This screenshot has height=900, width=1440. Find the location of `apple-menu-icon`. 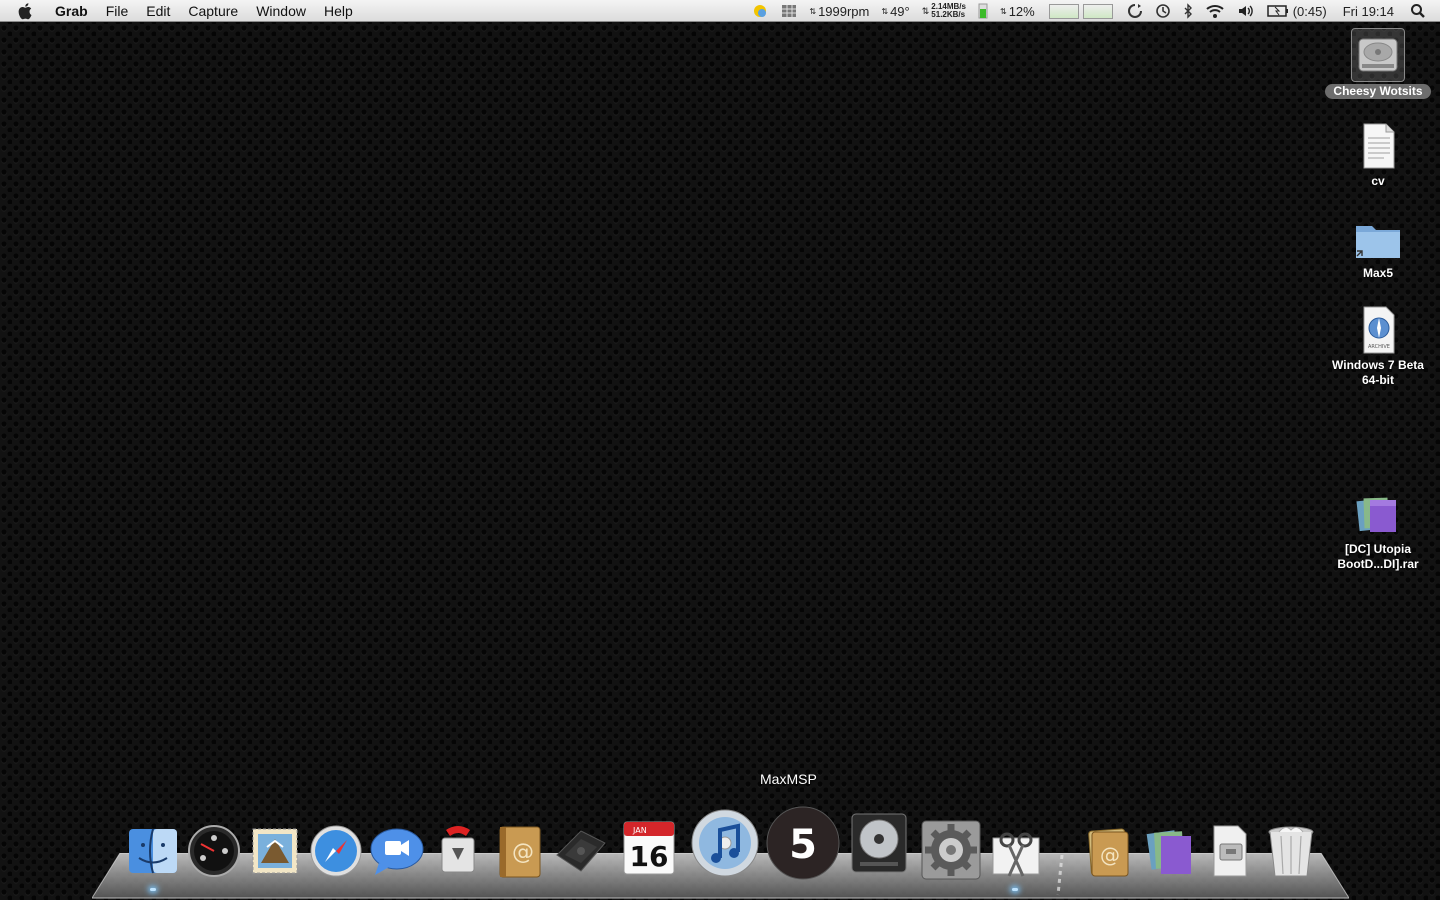

apple-menu-icon is located at coordinates (26, 11).